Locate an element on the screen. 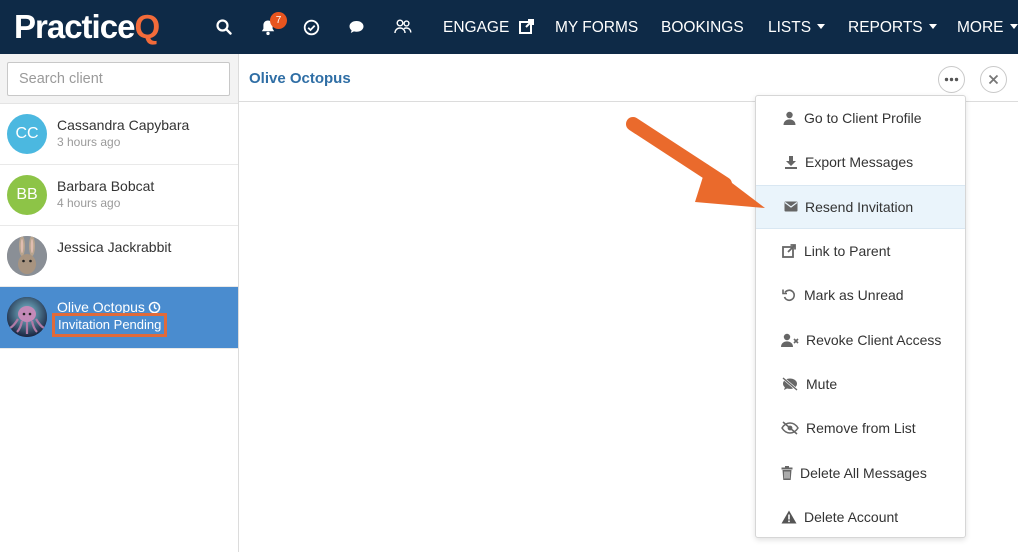 Image resolution: width=1018 pixels, height=552 pixels. client-name: Jessica Jackrabbit is located at coordinates (114, 247).